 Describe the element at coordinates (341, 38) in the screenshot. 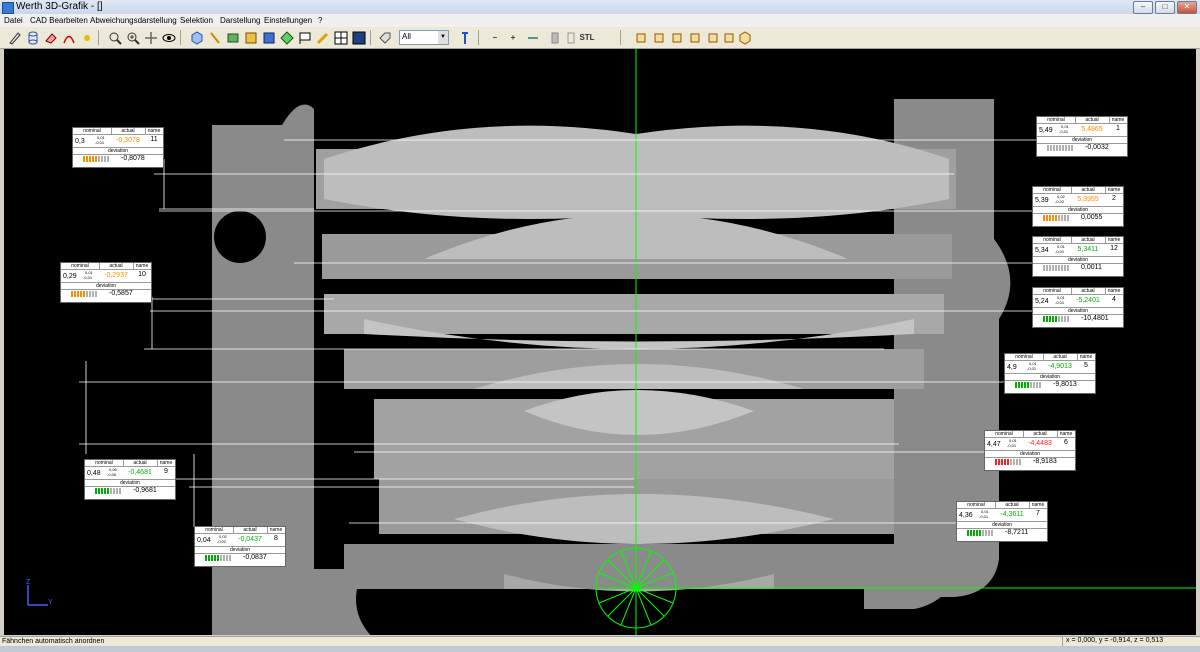

I see `grid-icon` at that location.